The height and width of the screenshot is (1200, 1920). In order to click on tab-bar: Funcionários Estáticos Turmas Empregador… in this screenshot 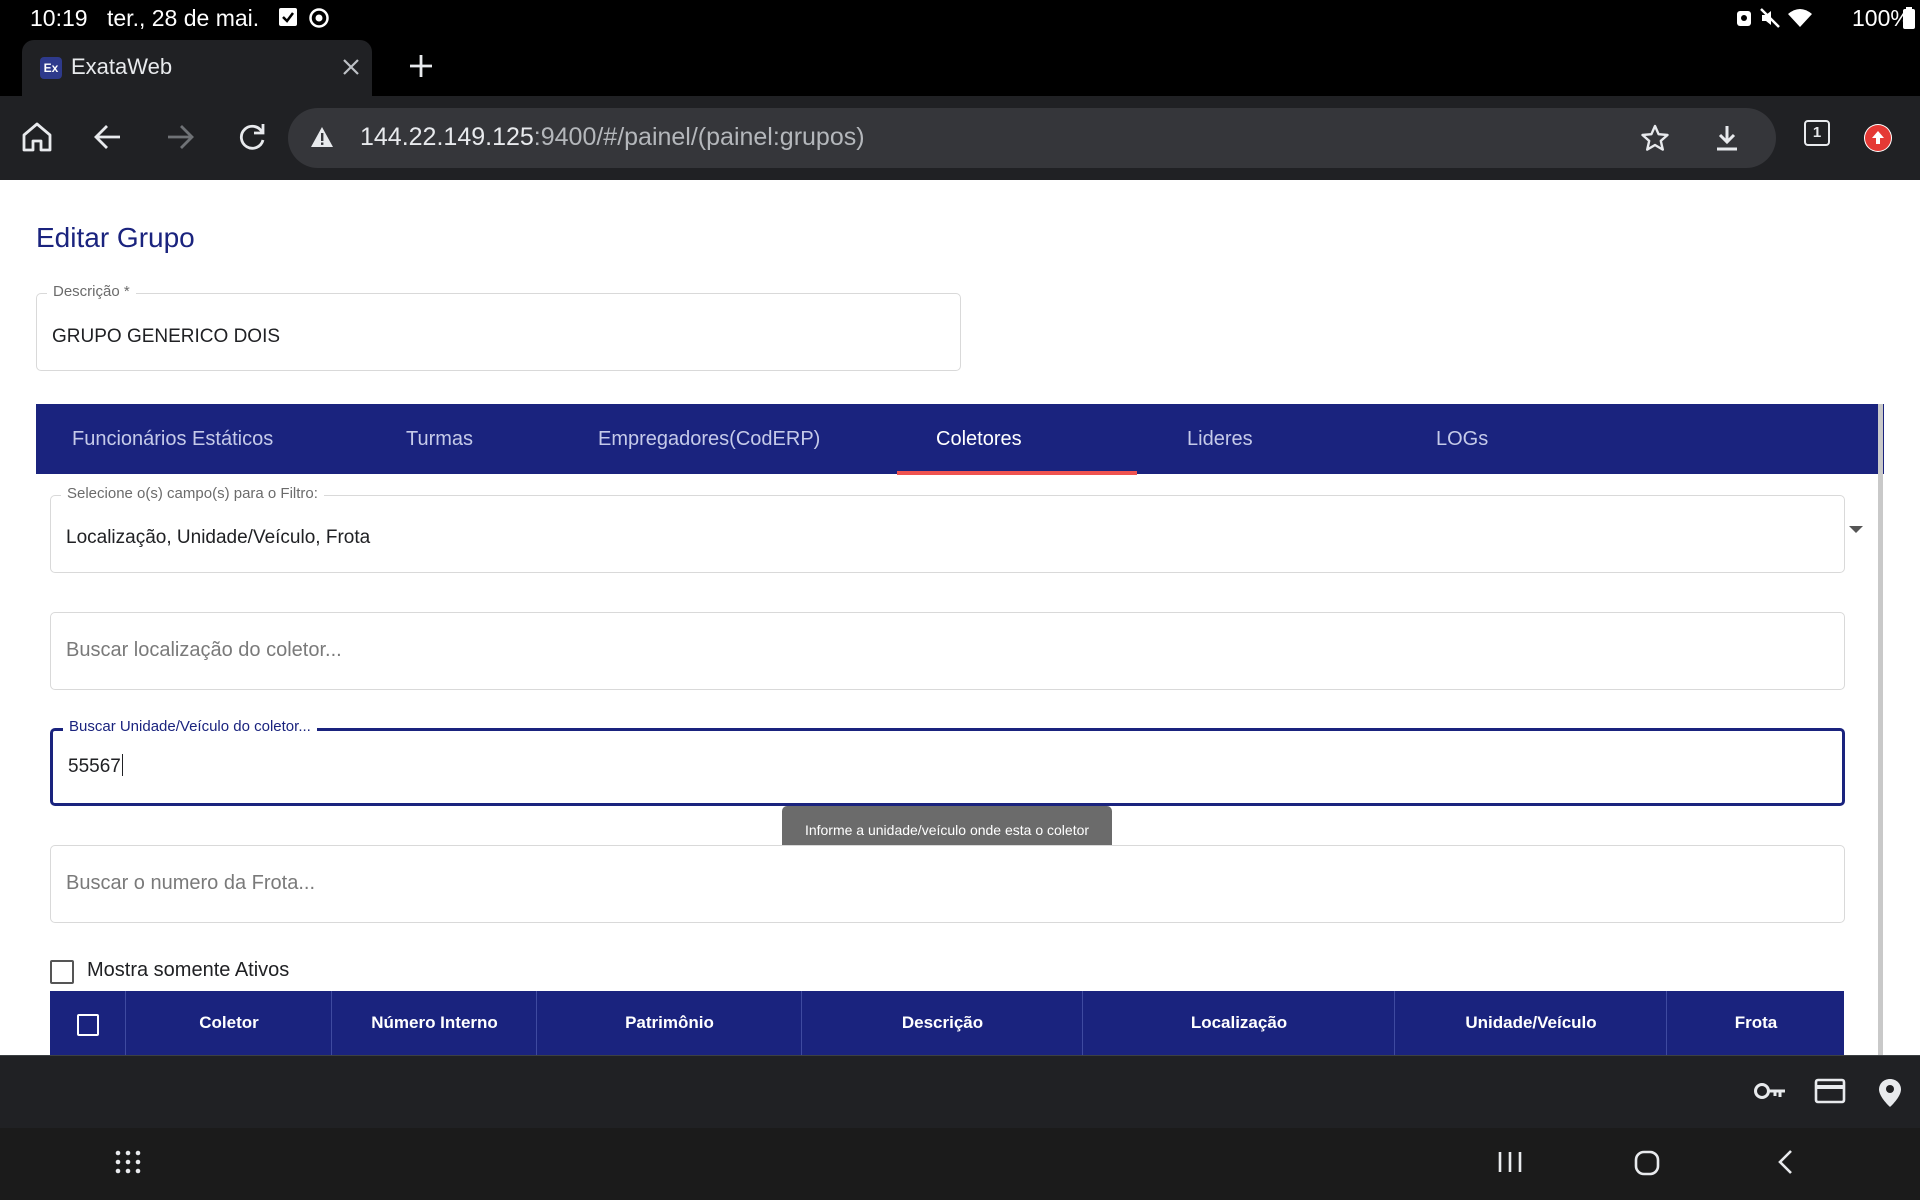, I will do `click(960, 439)`.